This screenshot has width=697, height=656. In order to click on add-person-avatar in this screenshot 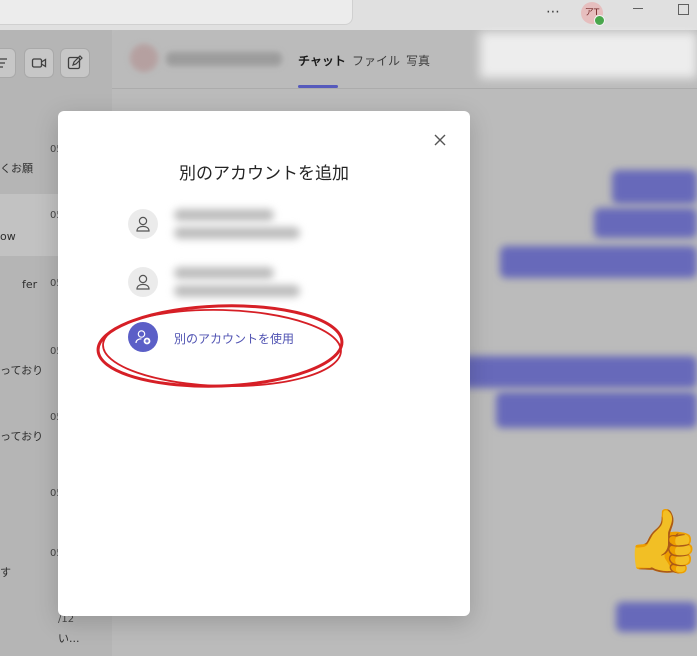, I will do `click(143, 337)`.